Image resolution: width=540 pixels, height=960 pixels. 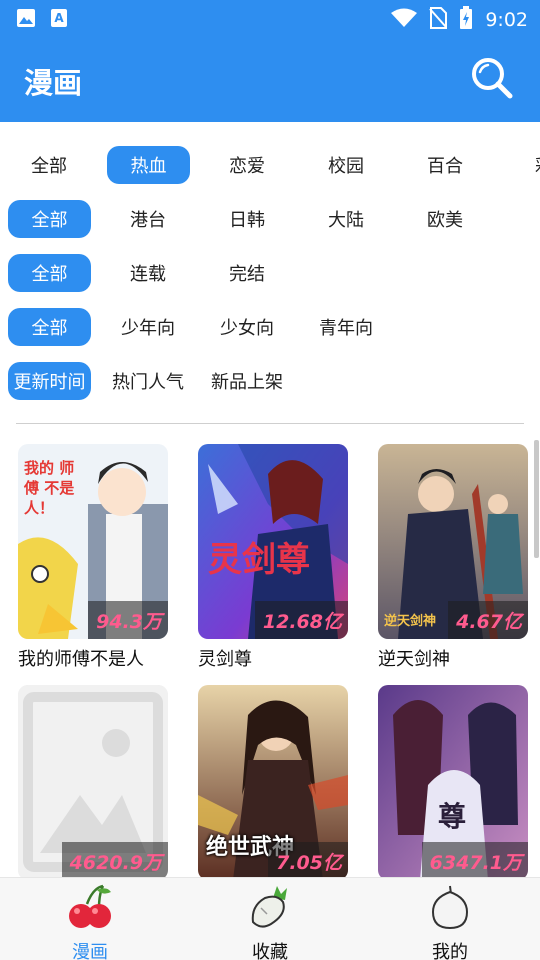 I want to click on status-bar: A 9:02, so click(x=270, y=18).